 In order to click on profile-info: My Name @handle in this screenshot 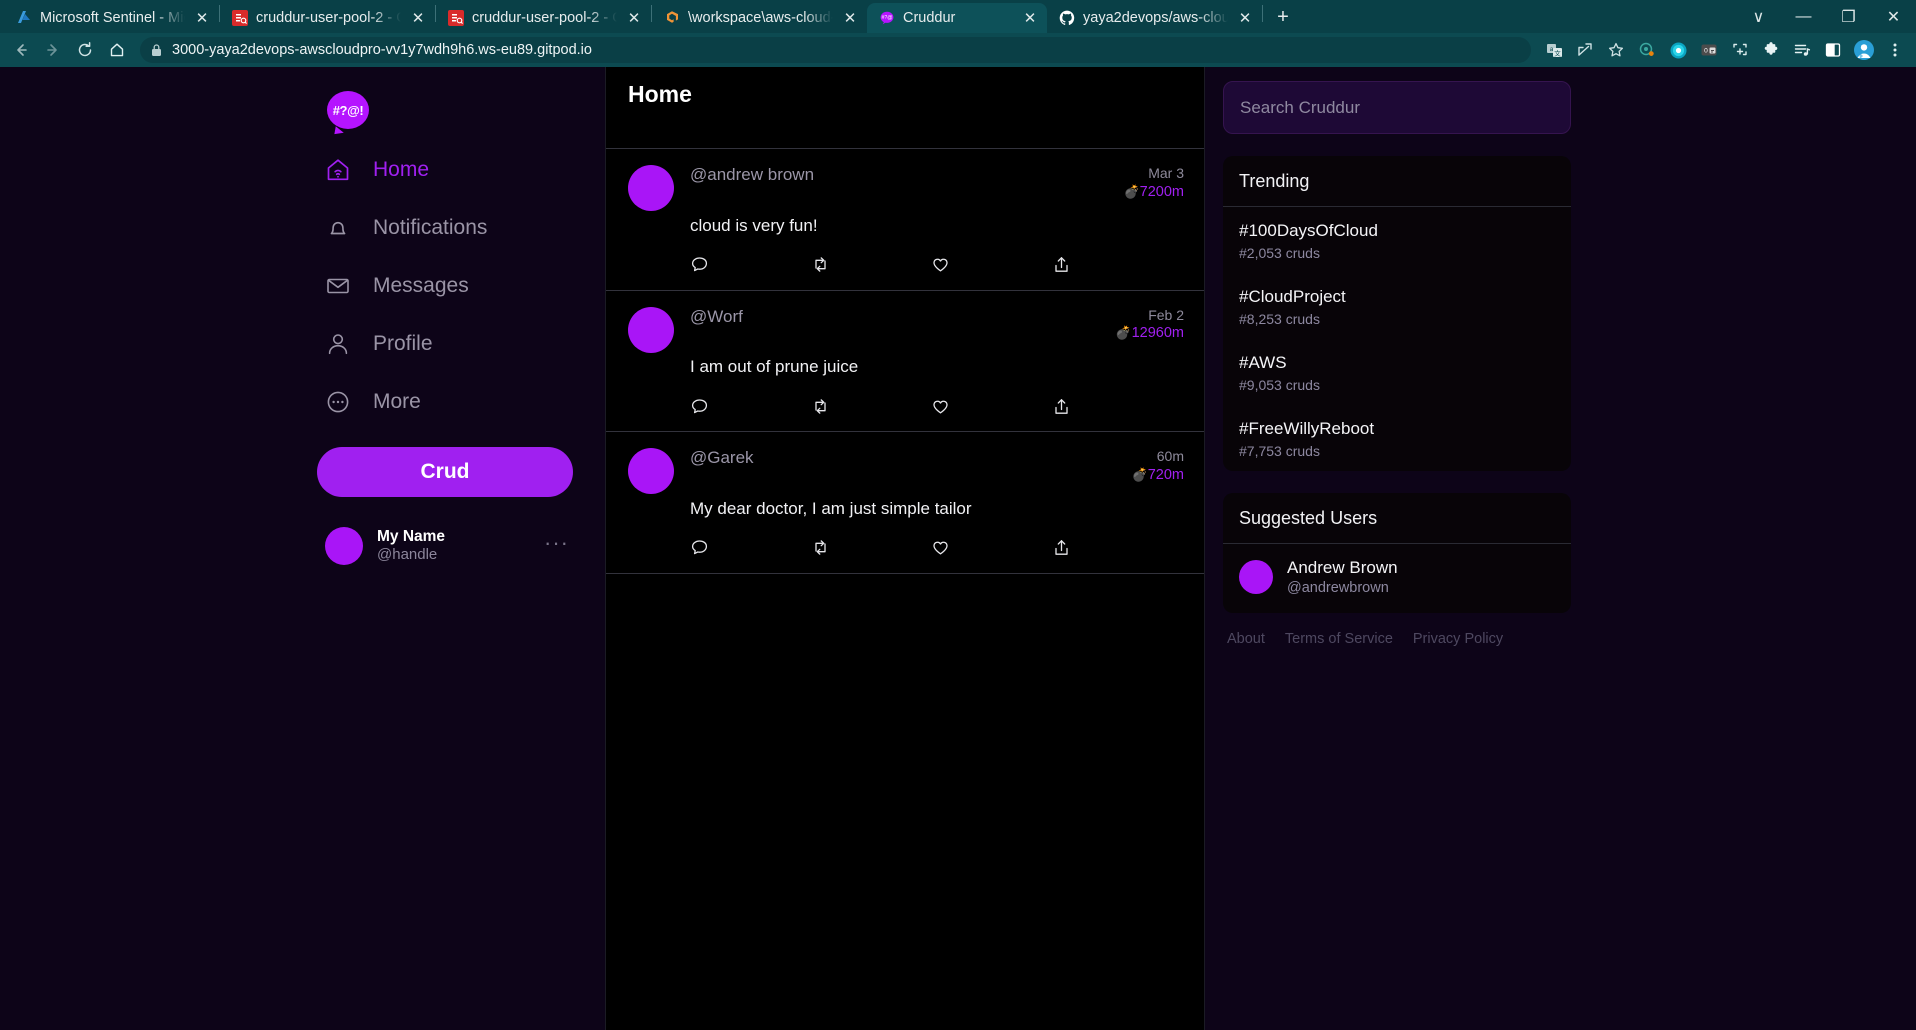, I will do `click(453, 546)`.